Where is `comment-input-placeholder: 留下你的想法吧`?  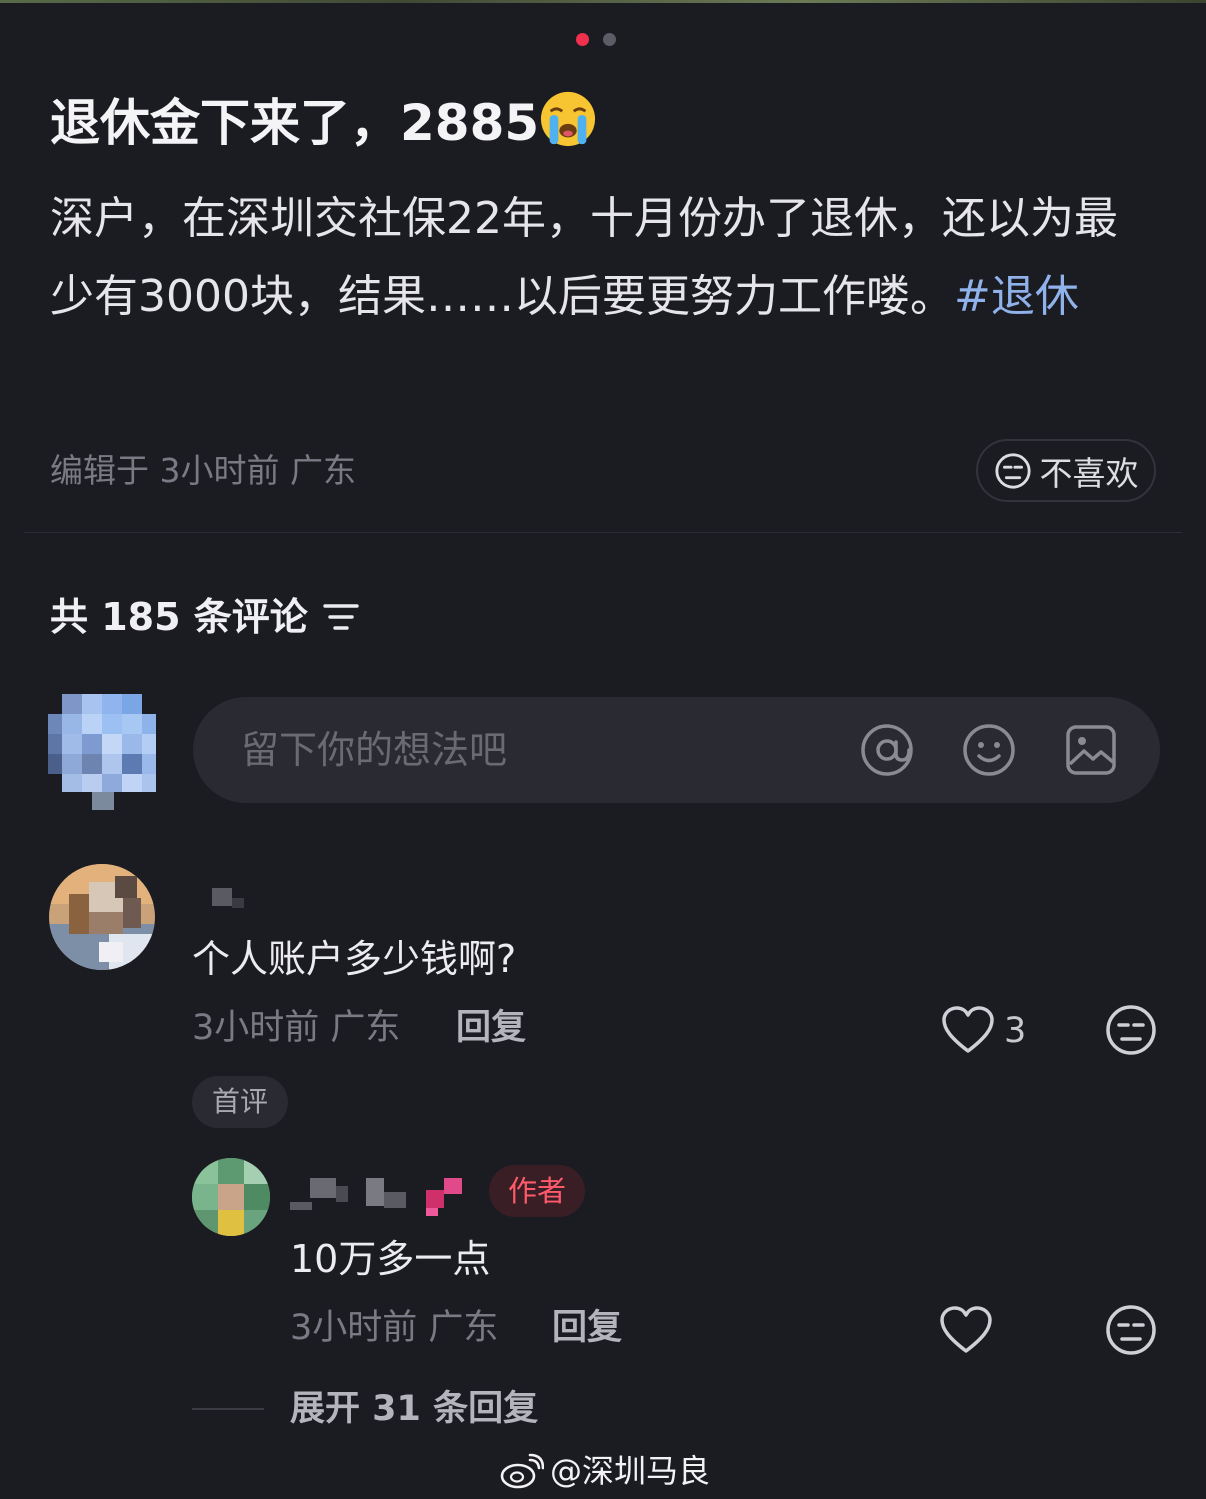
comment-input-placeholder: 留下你的想法吧 is located at coordinates (374, 750).